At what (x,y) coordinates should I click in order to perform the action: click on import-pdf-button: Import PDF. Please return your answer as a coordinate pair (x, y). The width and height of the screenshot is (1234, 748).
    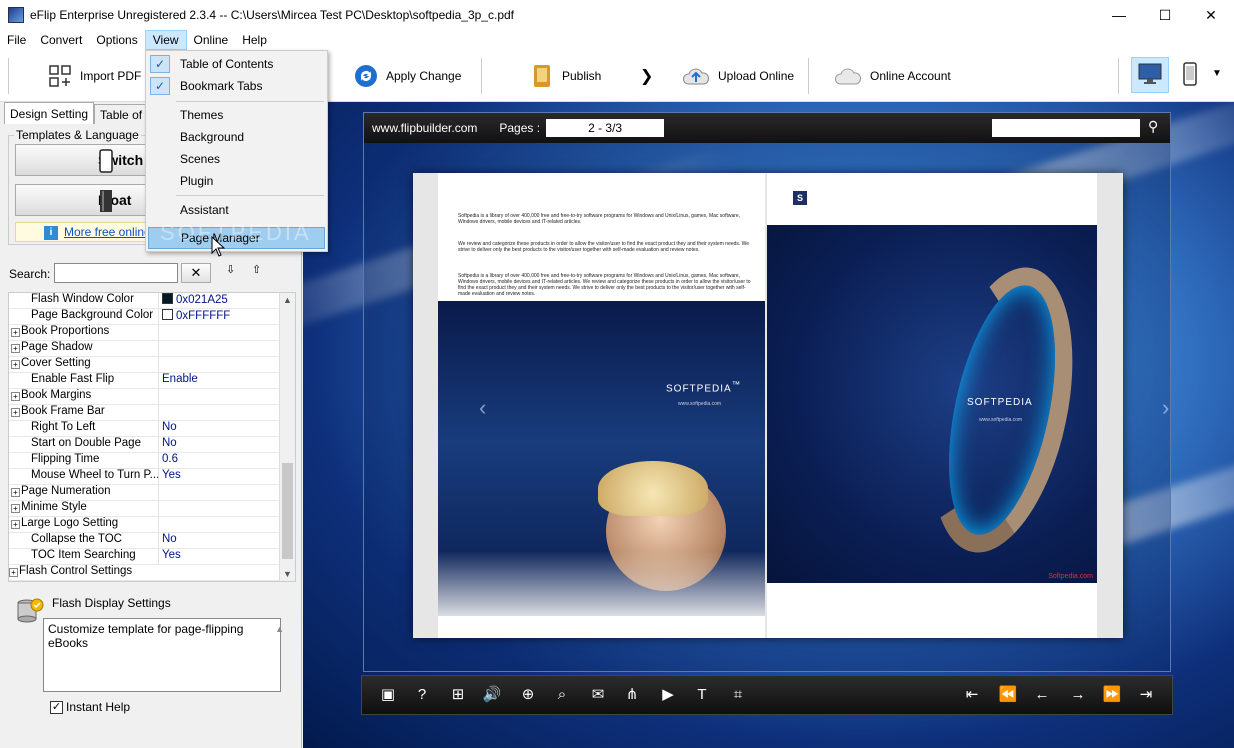
    Looking at the image, I should click on (94, 76).